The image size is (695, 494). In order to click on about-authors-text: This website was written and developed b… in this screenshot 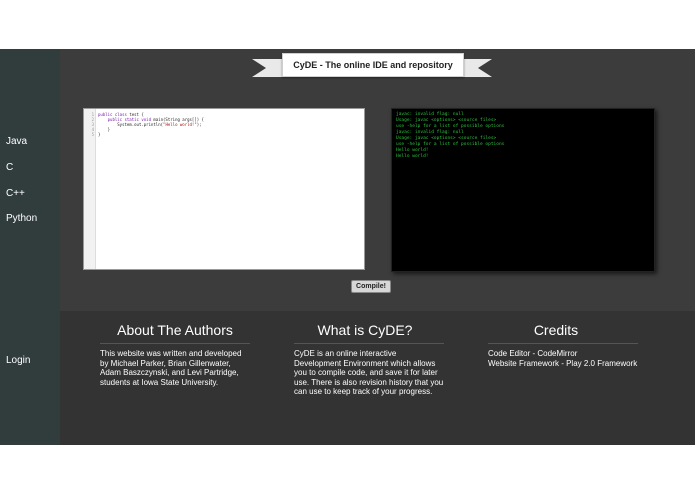, I will do `click(171, 368)`.